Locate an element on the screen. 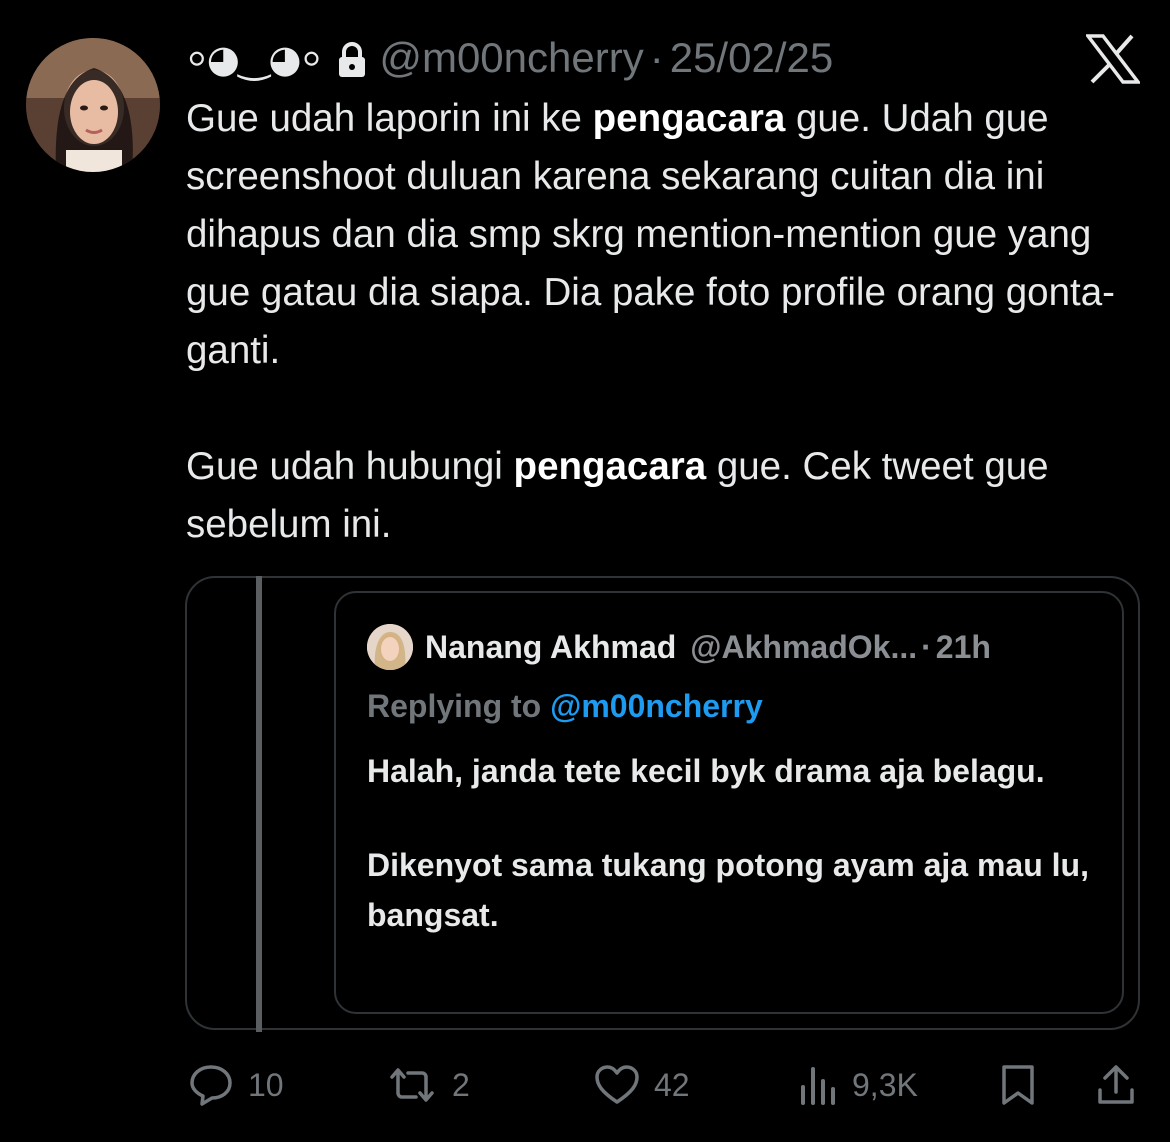  bookmark-icon is located at coordinates (1018, 1085).